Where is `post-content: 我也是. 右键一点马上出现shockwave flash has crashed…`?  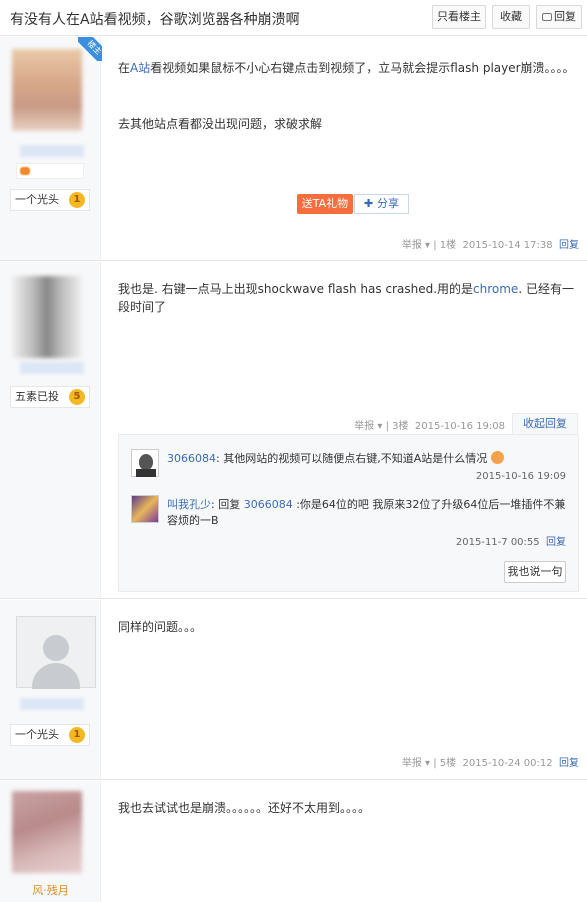 post-content: 我也是. 右键一点马上出现shockwave flash has crashed… is located at coordinates (346, 298).